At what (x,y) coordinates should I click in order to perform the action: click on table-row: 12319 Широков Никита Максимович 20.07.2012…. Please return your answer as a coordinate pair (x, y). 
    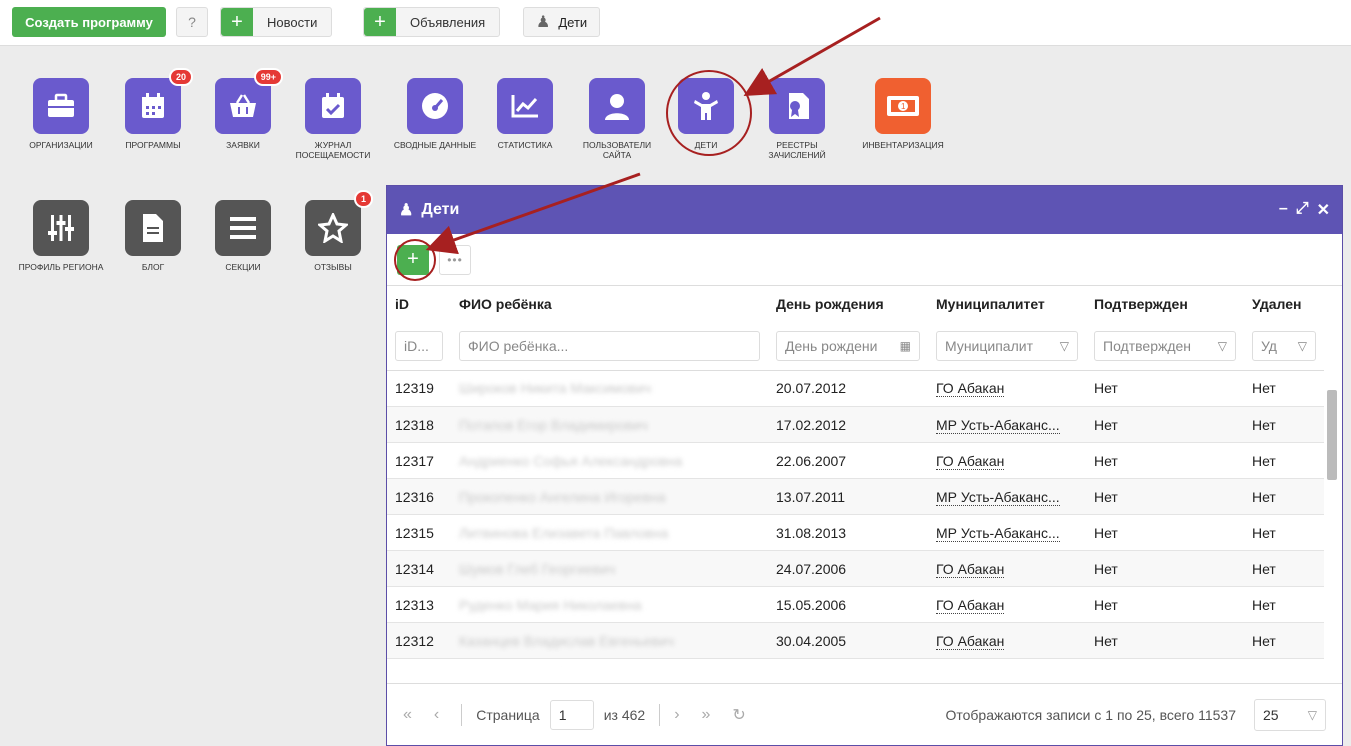
    Looking at the image, I should click on (855, 388).